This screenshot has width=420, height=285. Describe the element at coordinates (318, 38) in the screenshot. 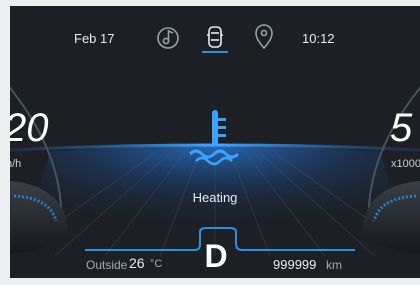

I see `status-time: 10:12` at that location.